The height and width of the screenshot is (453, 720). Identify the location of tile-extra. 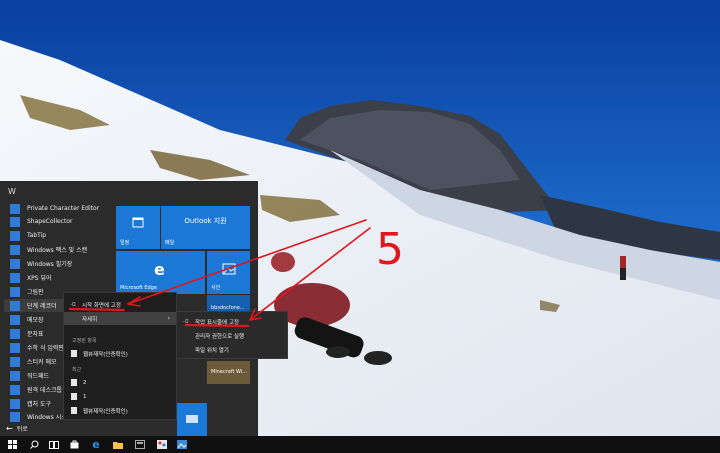
(192, 419).